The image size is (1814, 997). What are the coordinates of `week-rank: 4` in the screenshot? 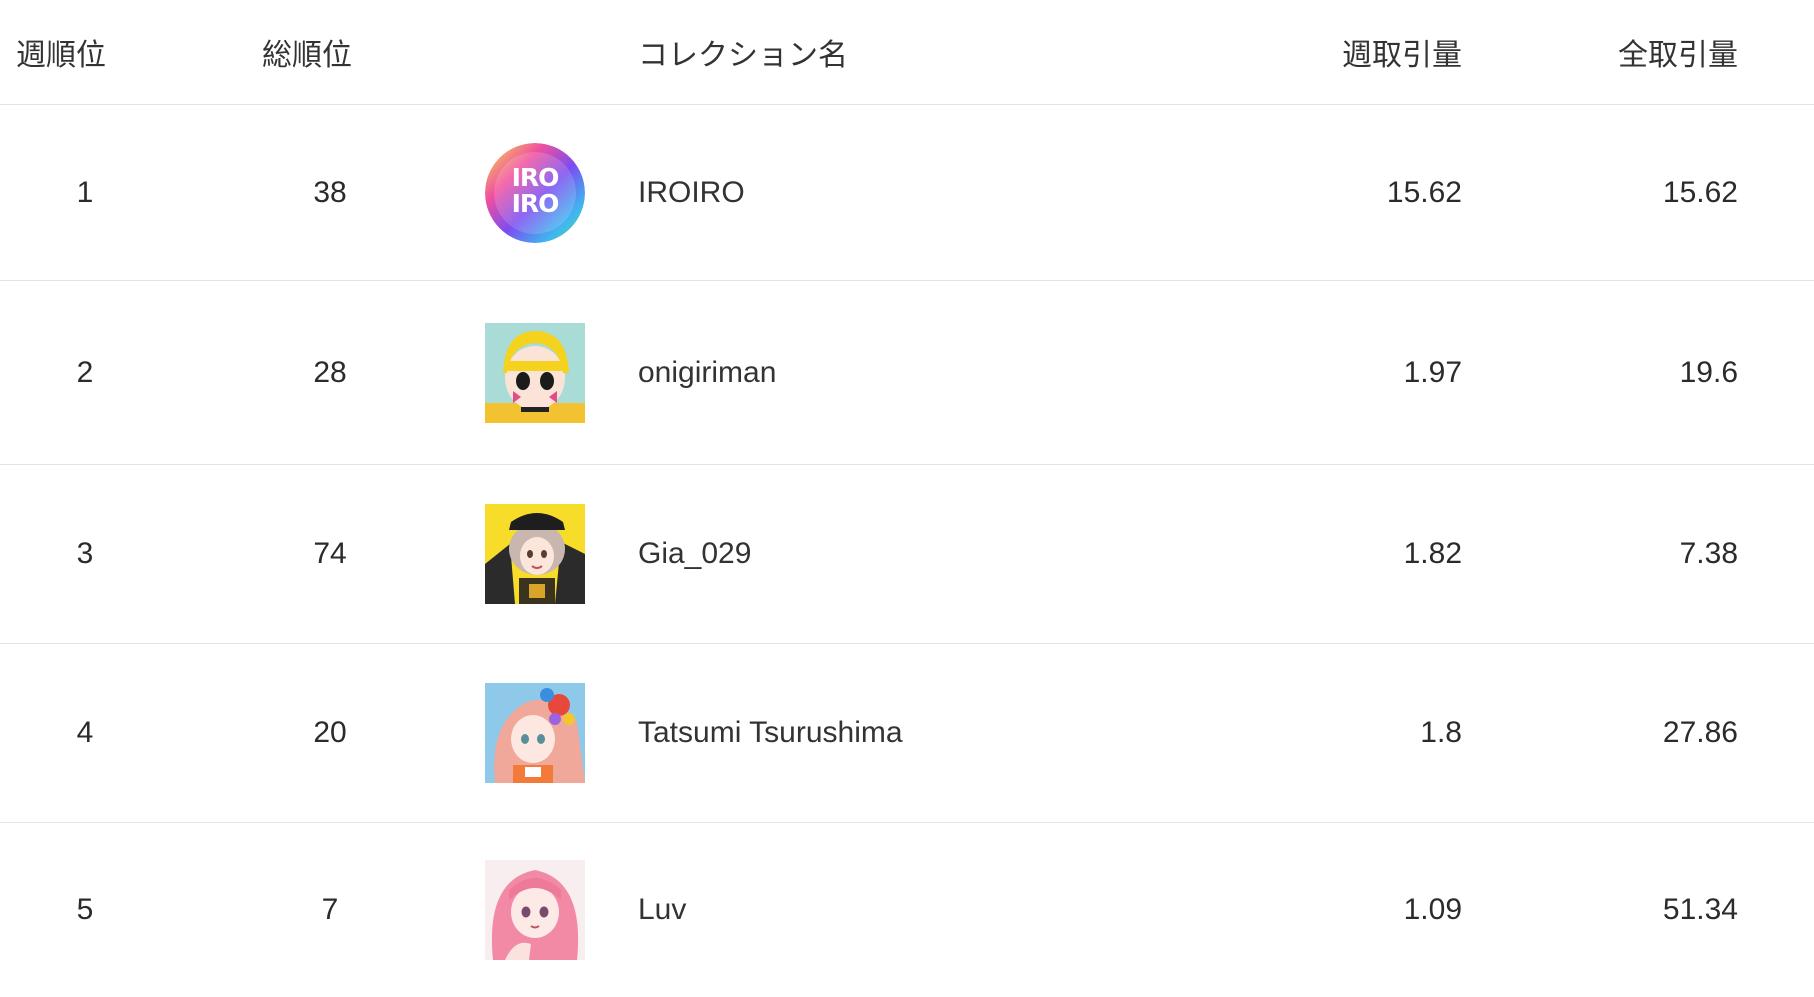 It's located at (85, 732).